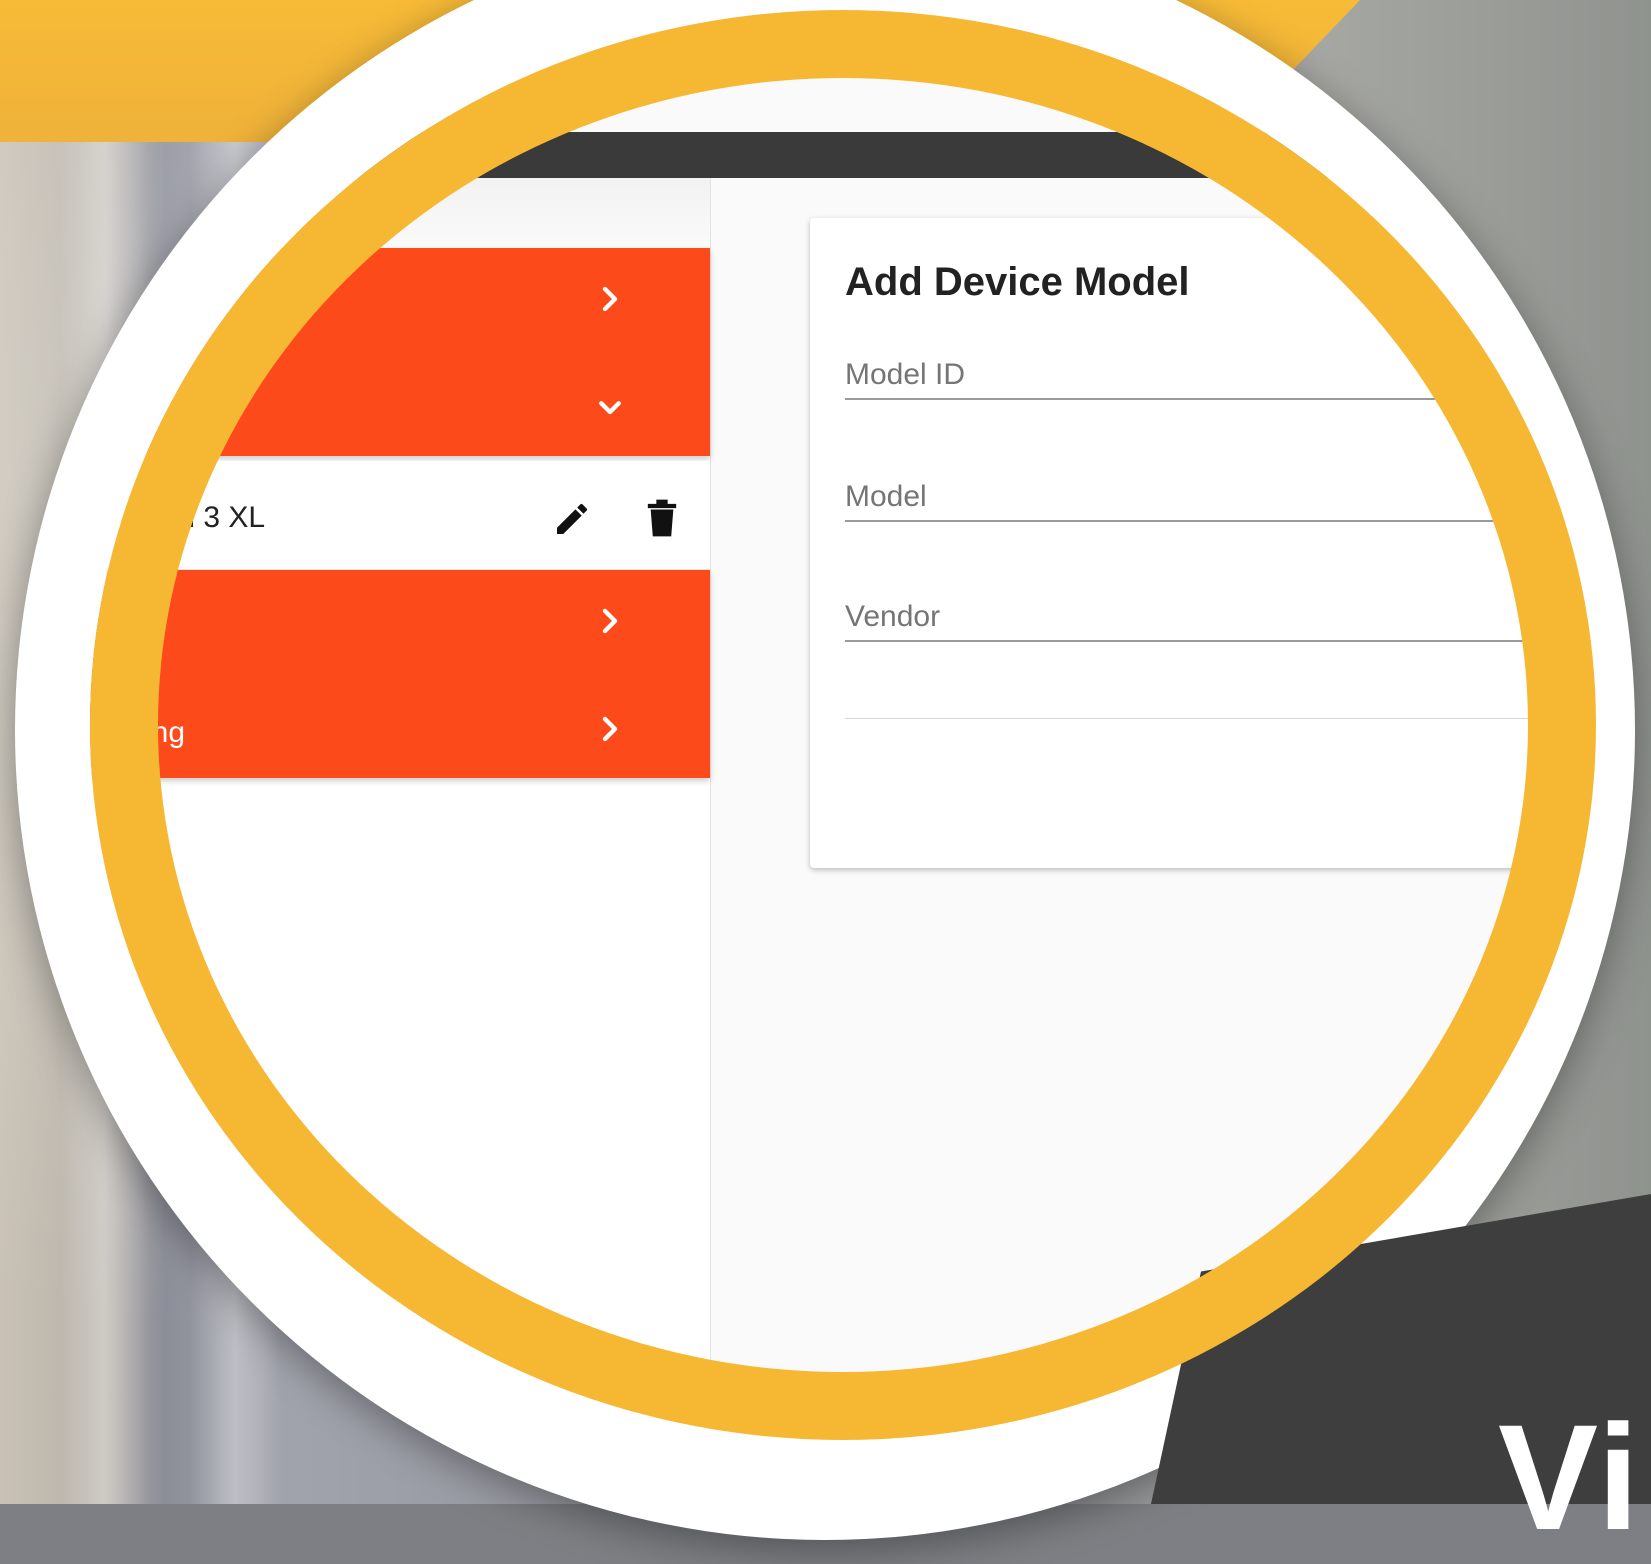 Image resolution: width=1651 pixels, height=1564 pixels. I want to click on panel-header: EL, so click(400, 213).